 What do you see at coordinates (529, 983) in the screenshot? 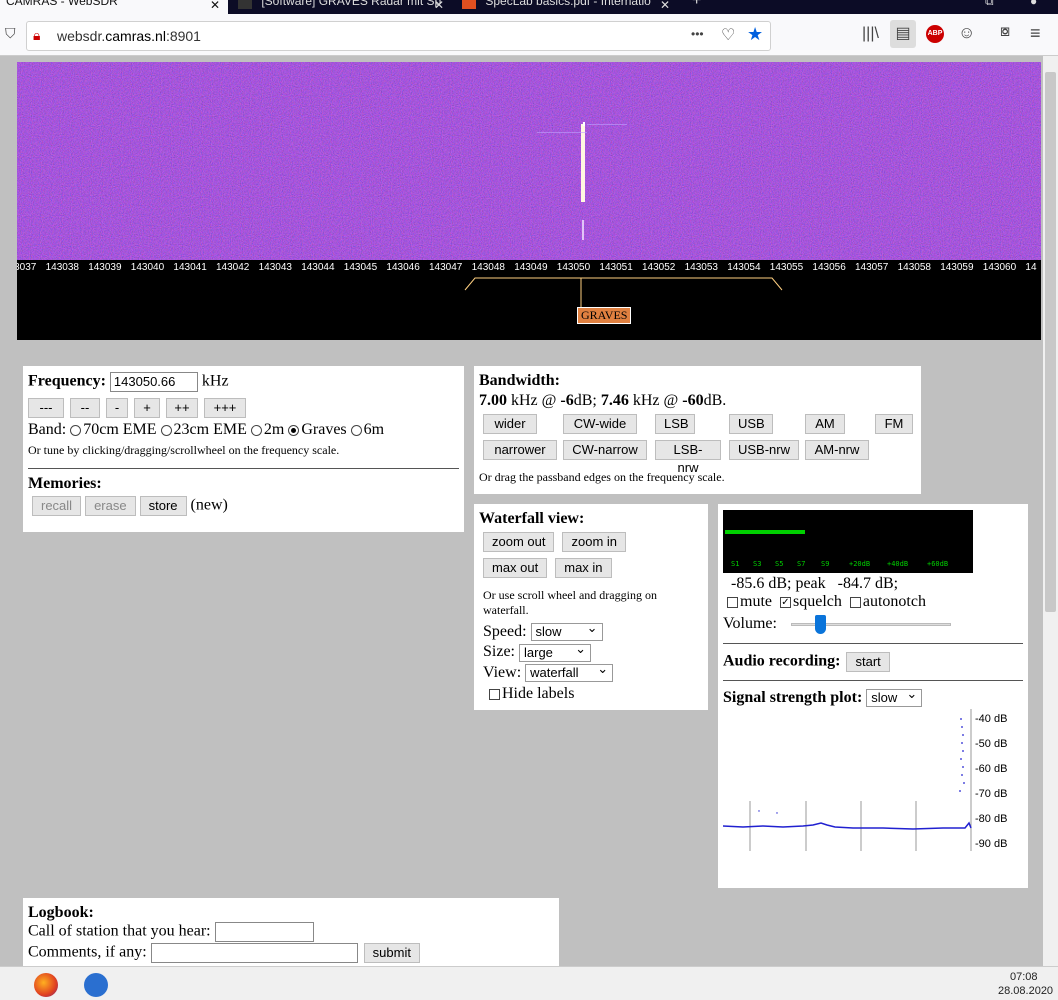
I see `taskbar: 07:08 28.08.2020` at bounding box center [529, 983].